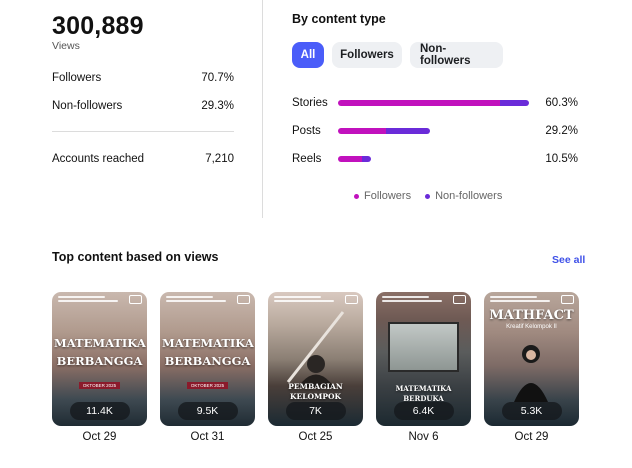 This screenshot has width=632, height=468. What do you see at coordinates (66, 46) in the screenshot?
I see `total-views-label: Views` at bounding box center [66, 46].